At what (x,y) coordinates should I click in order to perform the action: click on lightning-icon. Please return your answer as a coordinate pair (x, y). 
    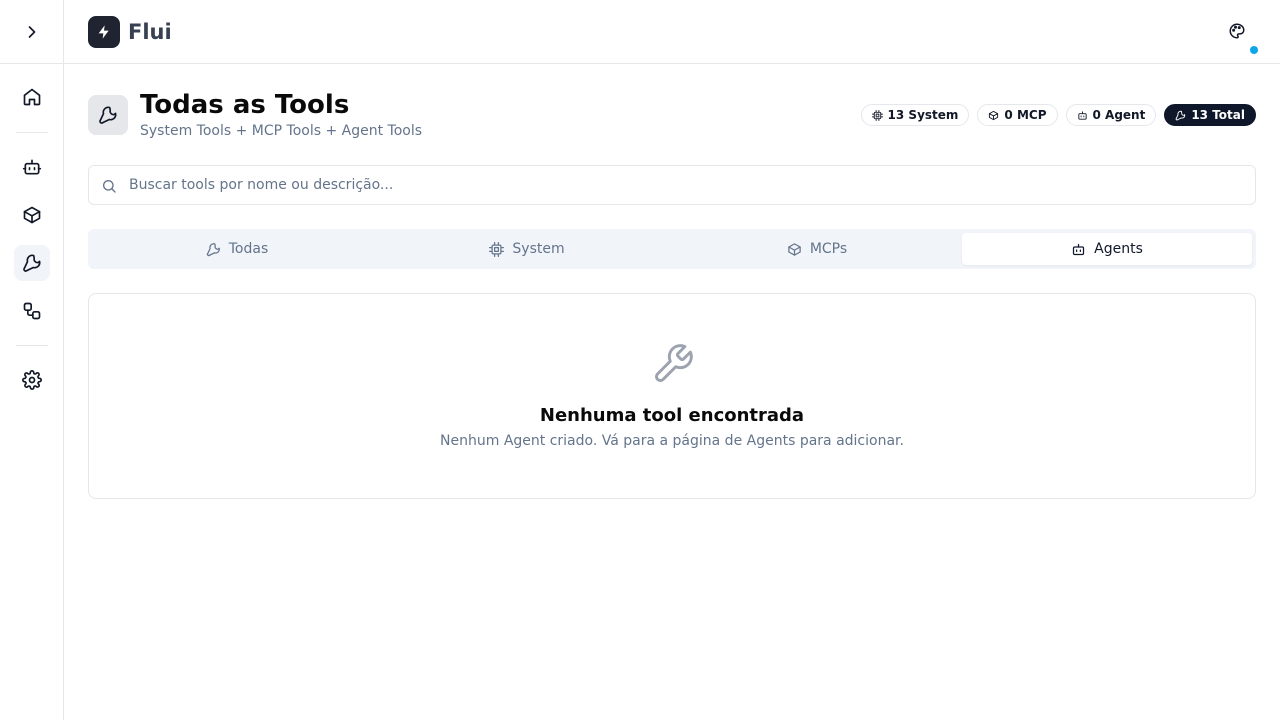
    Looking at the image, I should click on (103, 32).